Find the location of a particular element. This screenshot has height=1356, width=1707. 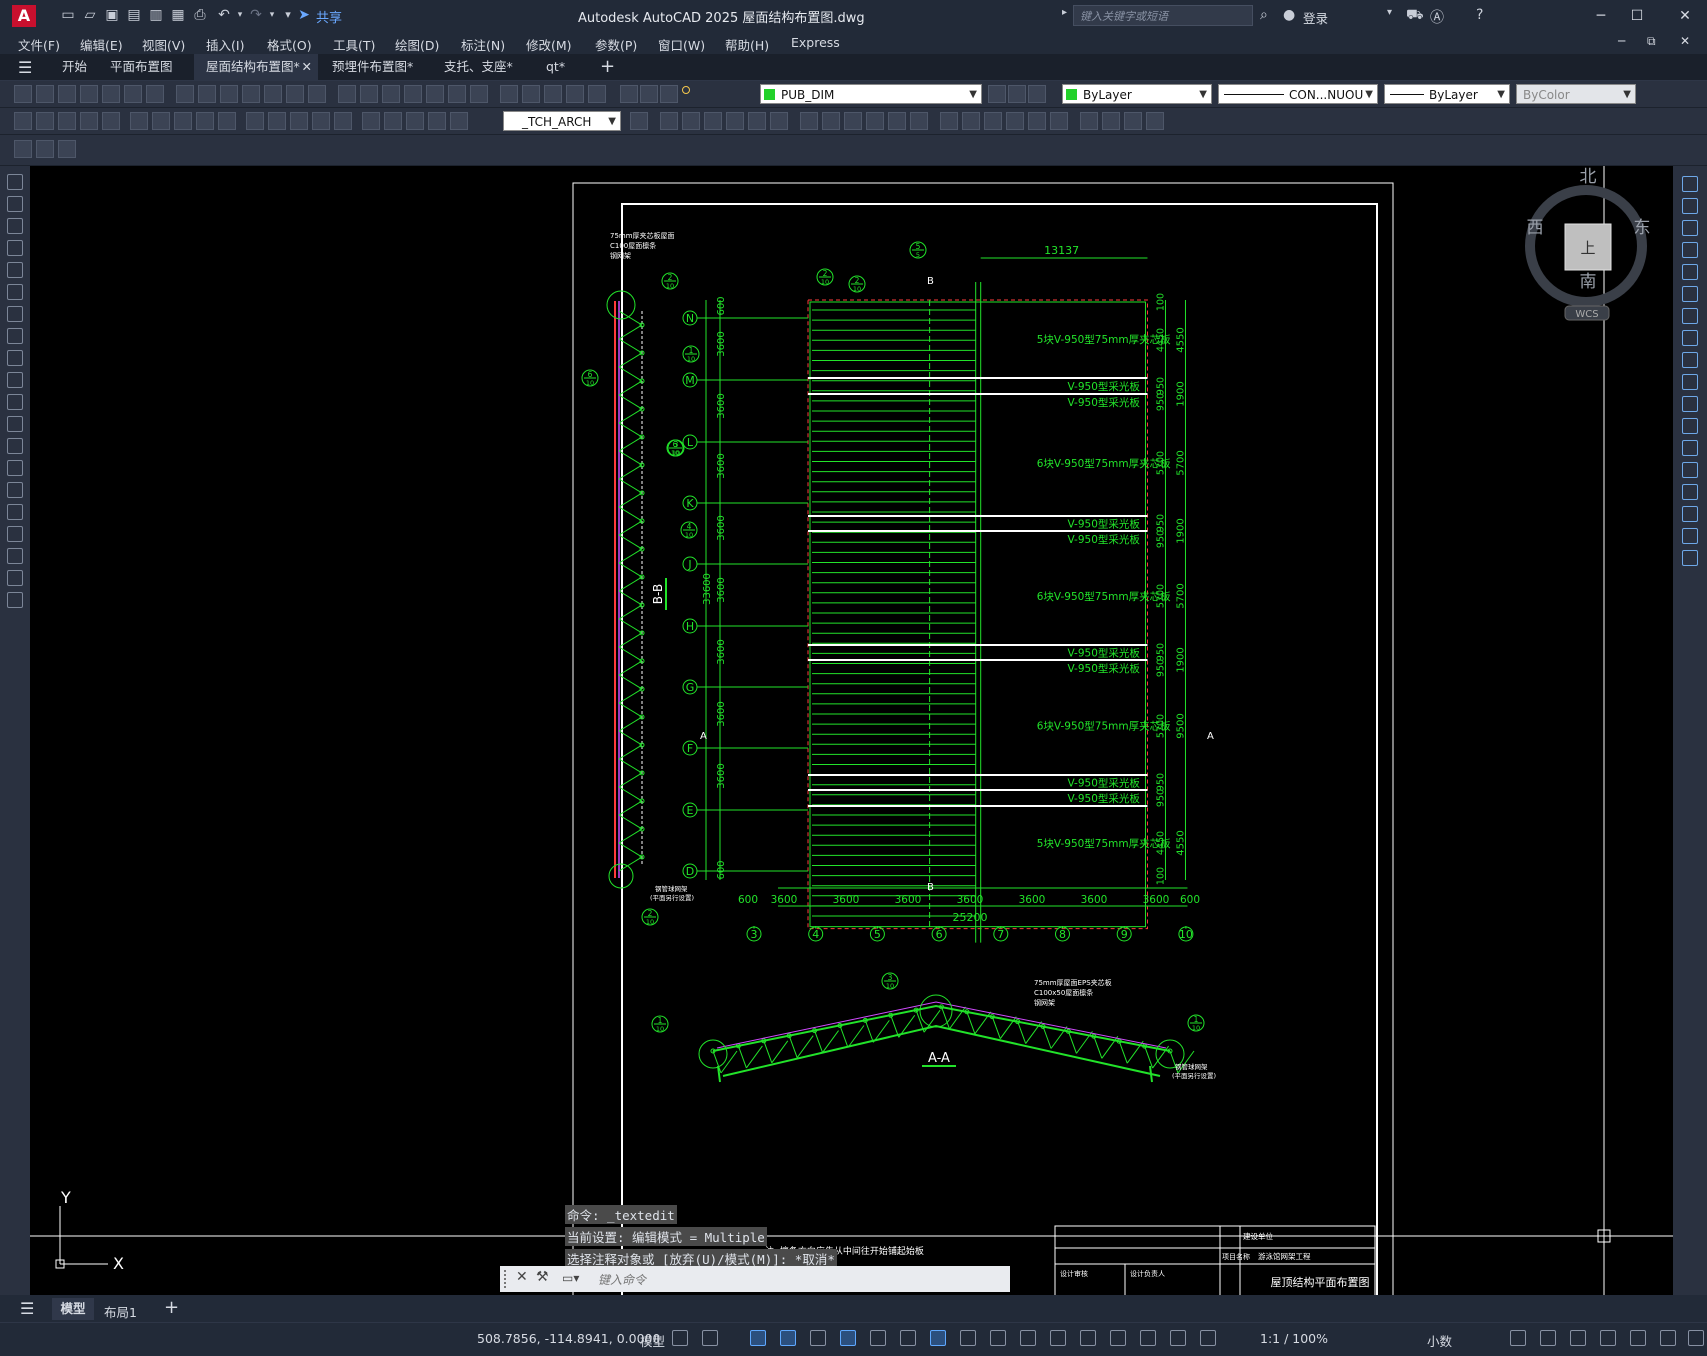

properties-icon is located at coordinates (457, 94).